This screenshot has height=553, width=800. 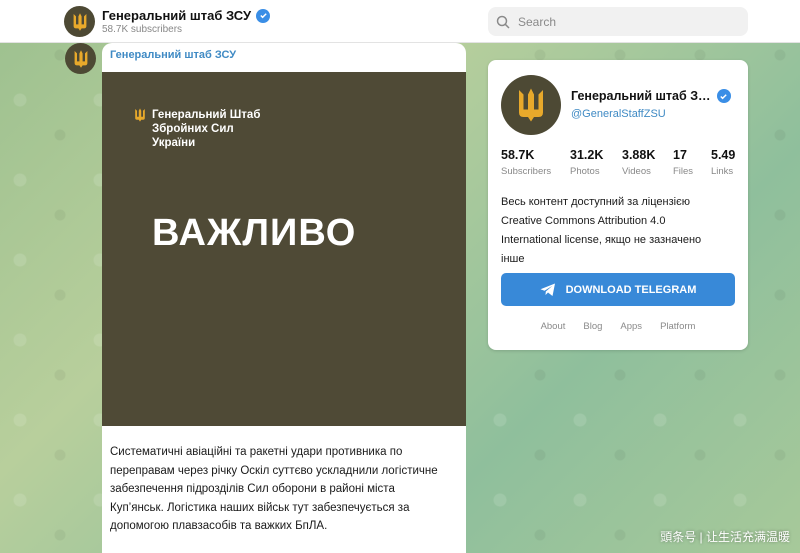 I want to click on channel-title-text: Генеральний штаб ЗСУ, so click(x=177, y=15).